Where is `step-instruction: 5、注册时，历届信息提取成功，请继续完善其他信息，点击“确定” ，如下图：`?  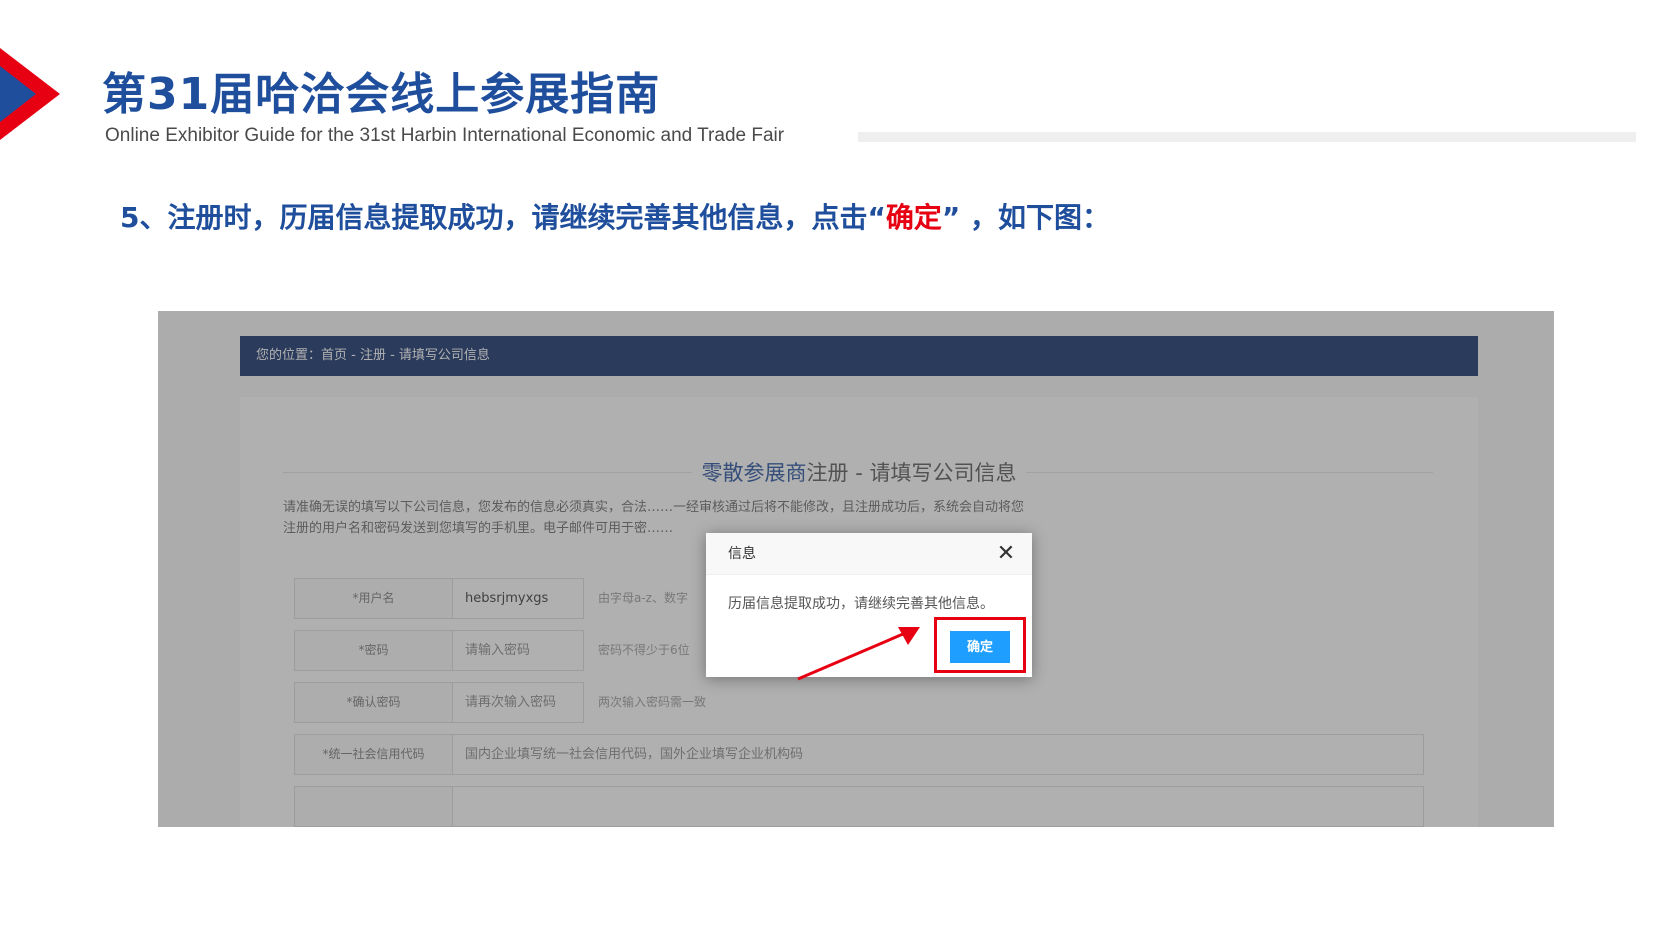
step-instruction: 5、注册时，历届信息提取成功，请继续完善其他信息，点击“确定” ，如下图： is located at coordinates (615, 216).